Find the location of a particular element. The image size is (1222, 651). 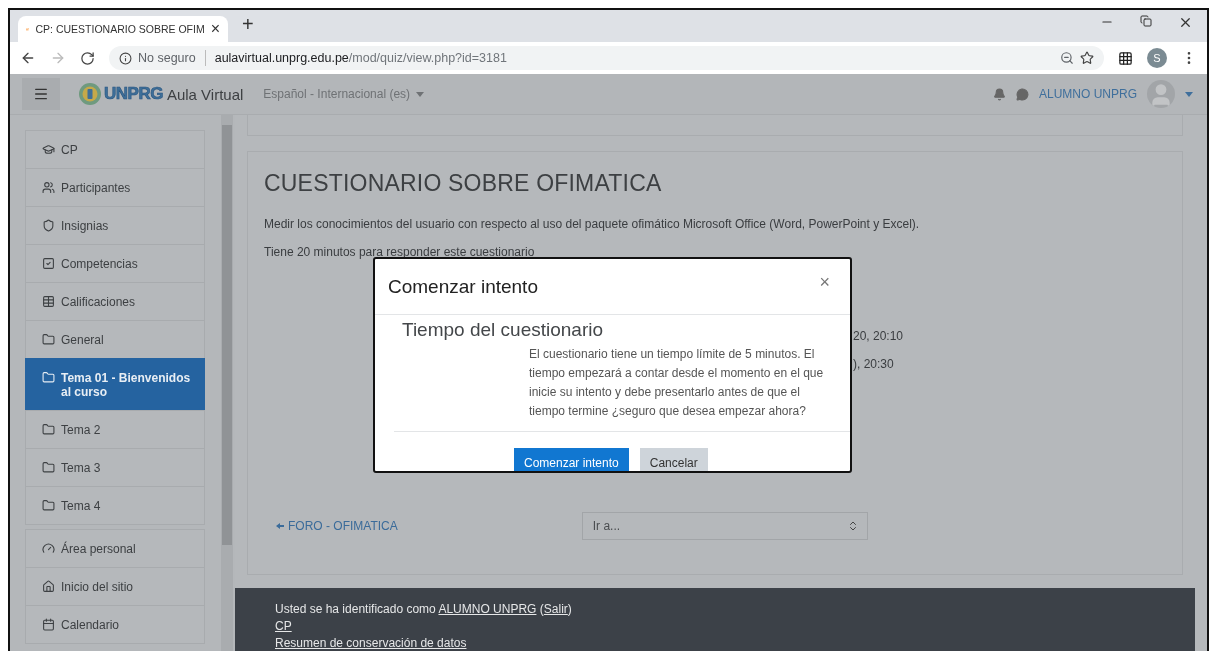

checkbox-icon is located at coordinates (48, 263).